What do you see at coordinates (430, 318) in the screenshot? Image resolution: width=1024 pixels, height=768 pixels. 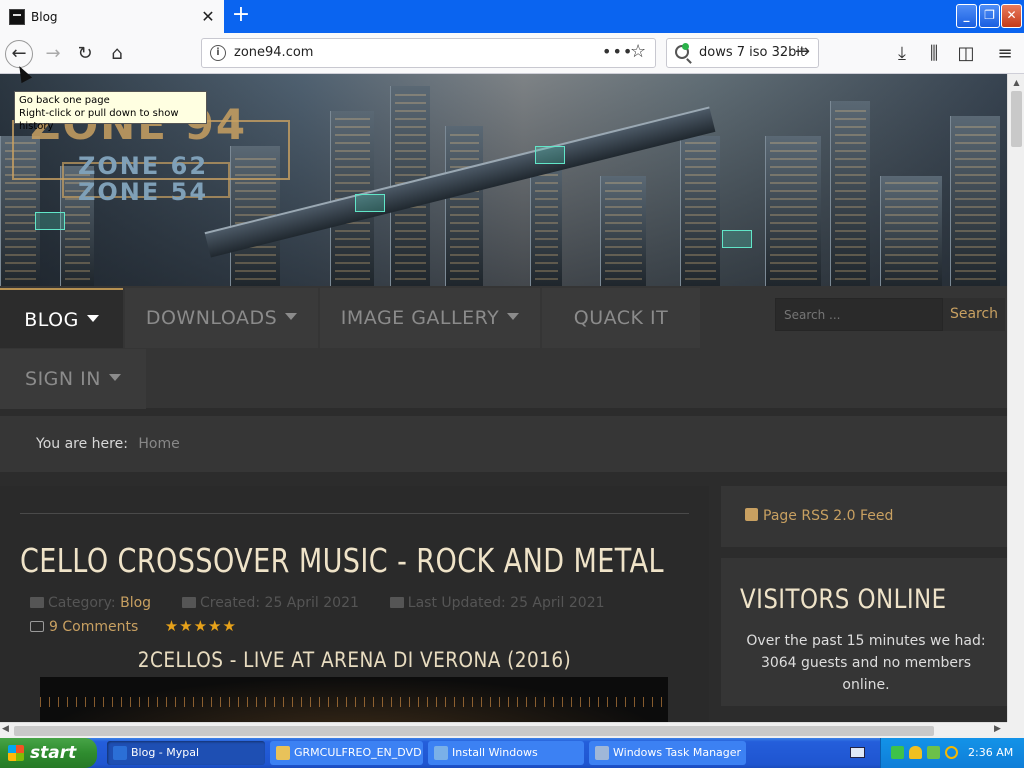 I see `menu-item-image-gallery: IMAGE GALLERY` at bounding box center [430, 318].